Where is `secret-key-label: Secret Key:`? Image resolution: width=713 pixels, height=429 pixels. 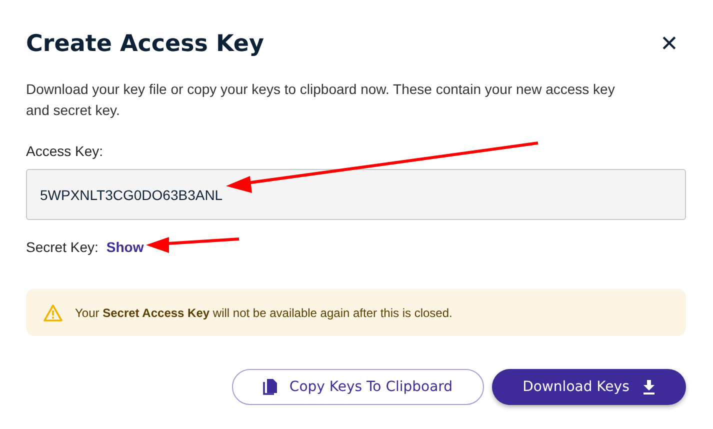
secret-key-label: Secret Key: is located at coordinates (62, 247).